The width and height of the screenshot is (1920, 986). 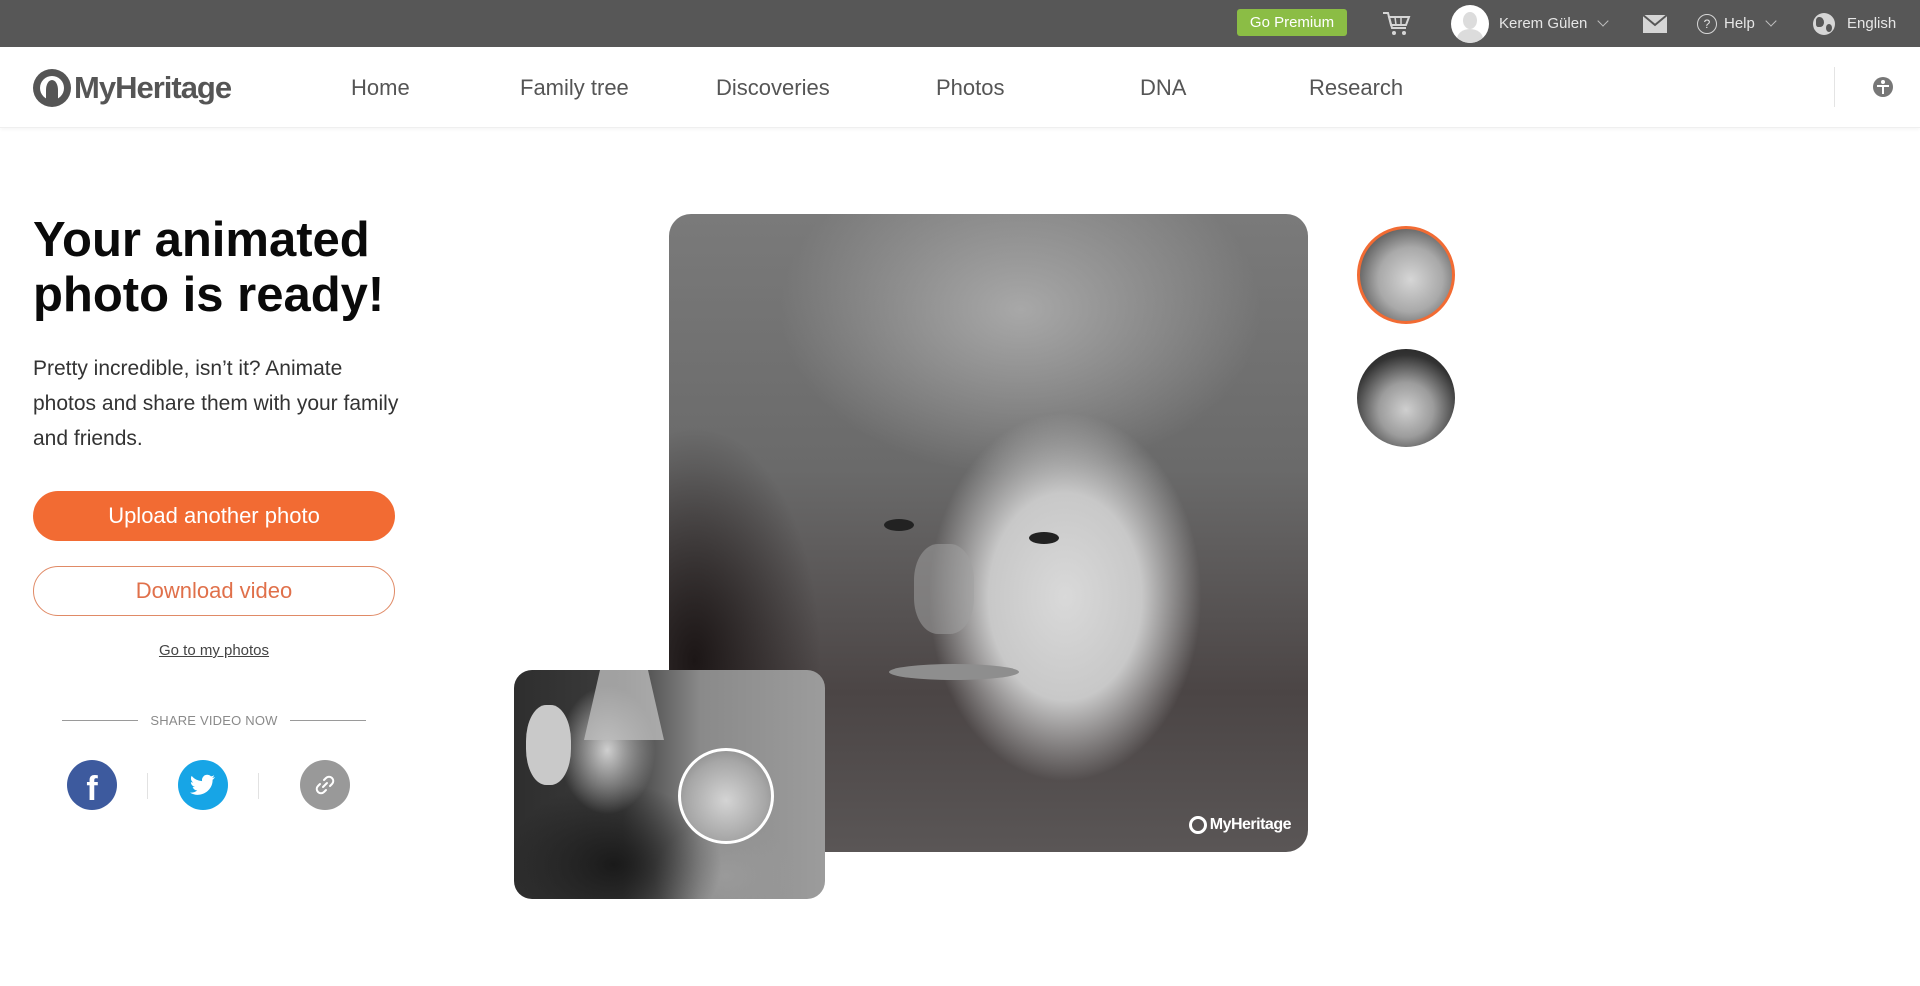 What do you see at coordinates (1470, 23) in the screenshot?
I see `avatar` at bounding box center [1470, 23].